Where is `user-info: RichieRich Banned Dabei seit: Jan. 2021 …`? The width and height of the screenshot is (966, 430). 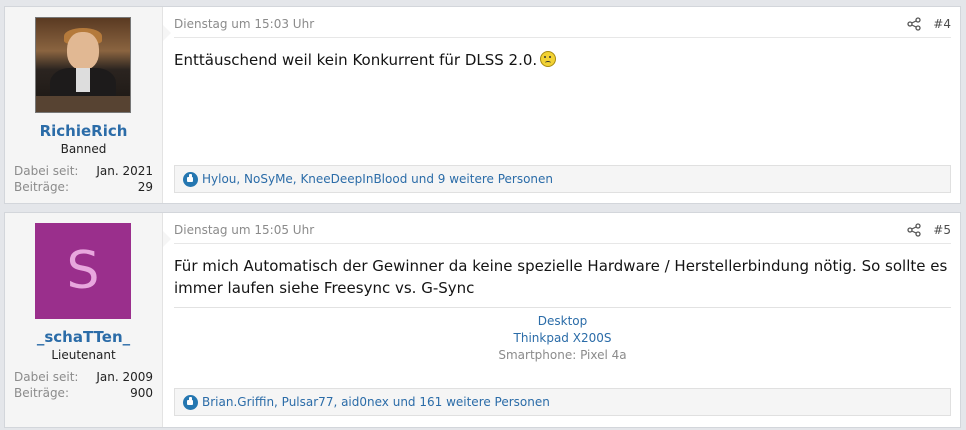
user-info: RichieRich Banned Dabei seit: Jan. 2021 … is located at coordinates (88, 105).